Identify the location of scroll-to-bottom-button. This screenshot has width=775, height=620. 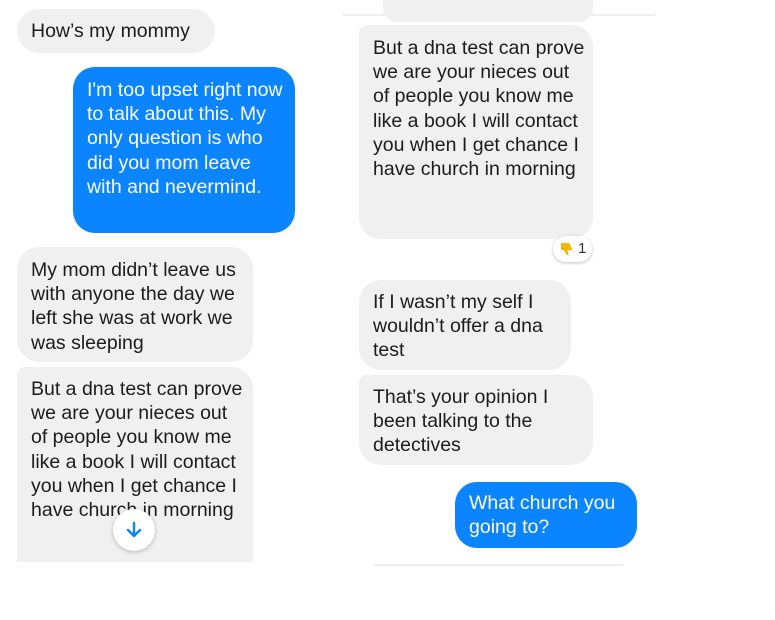
(134, 530).